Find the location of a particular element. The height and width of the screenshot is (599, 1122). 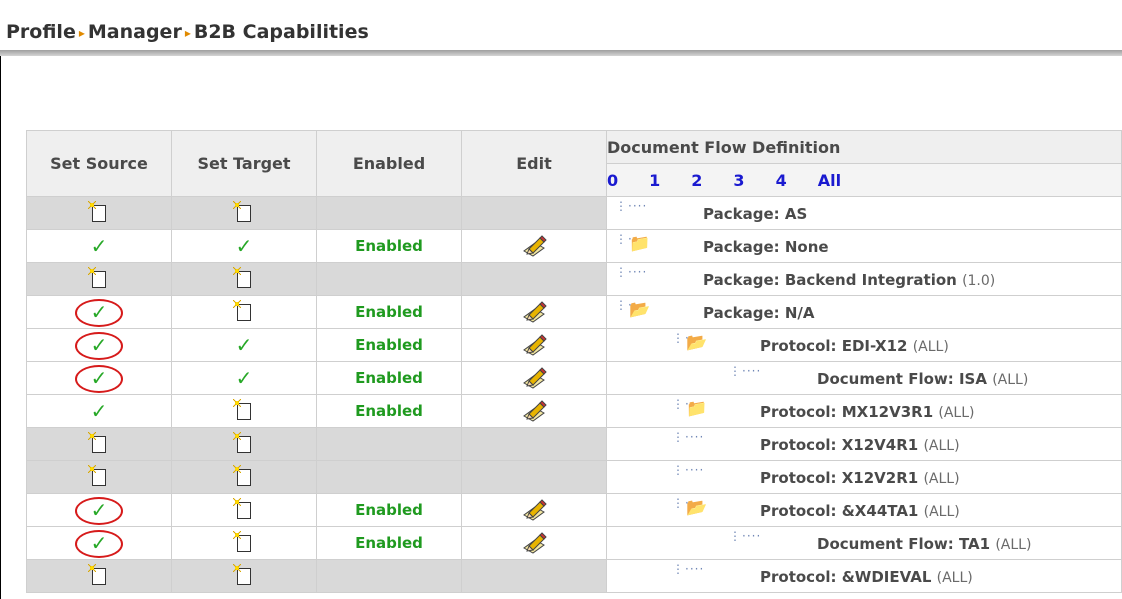

flow-item-label: Document Flow: TA1 (ALL) is located at coordinates (924, 544).